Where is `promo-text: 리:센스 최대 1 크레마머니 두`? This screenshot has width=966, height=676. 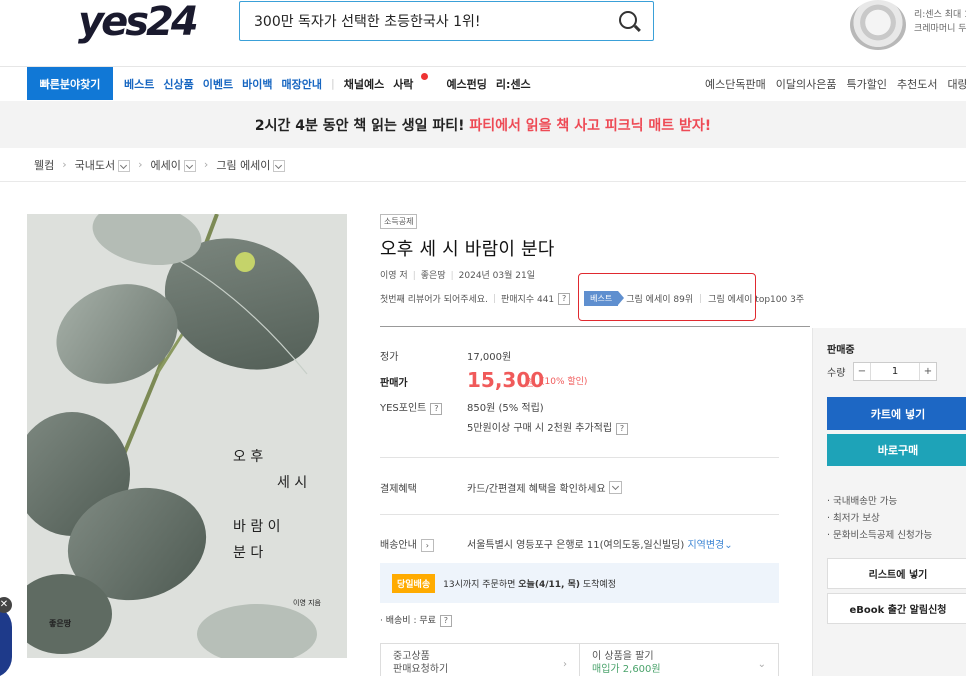 promo-text: 리:센스 최대 1 크레마머니 두 is located at coordinates (940, 22).